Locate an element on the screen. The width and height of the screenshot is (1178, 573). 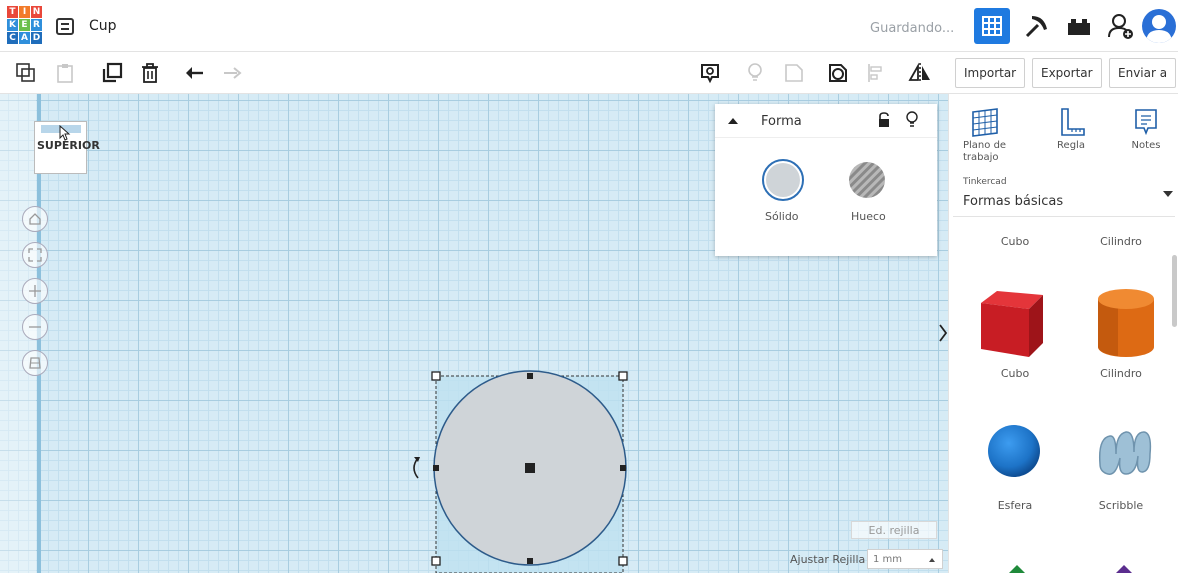
view-cube: SUPERIOR is located at coordinates (67, 147).